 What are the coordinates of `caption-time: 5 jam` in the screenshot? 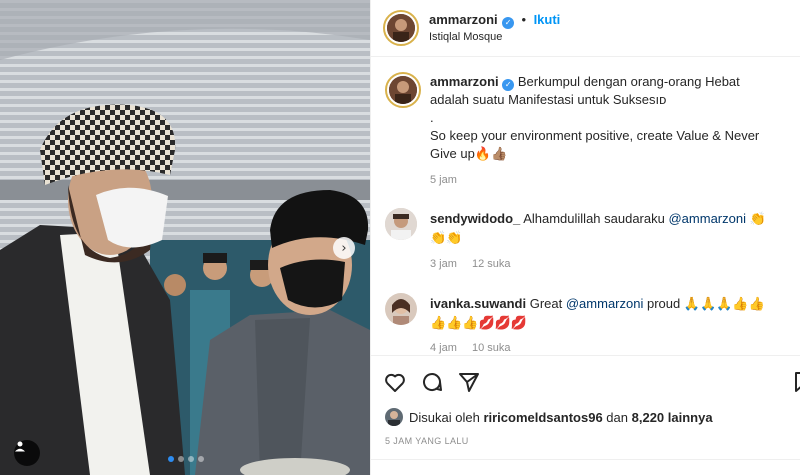 It's located at (443, 180).